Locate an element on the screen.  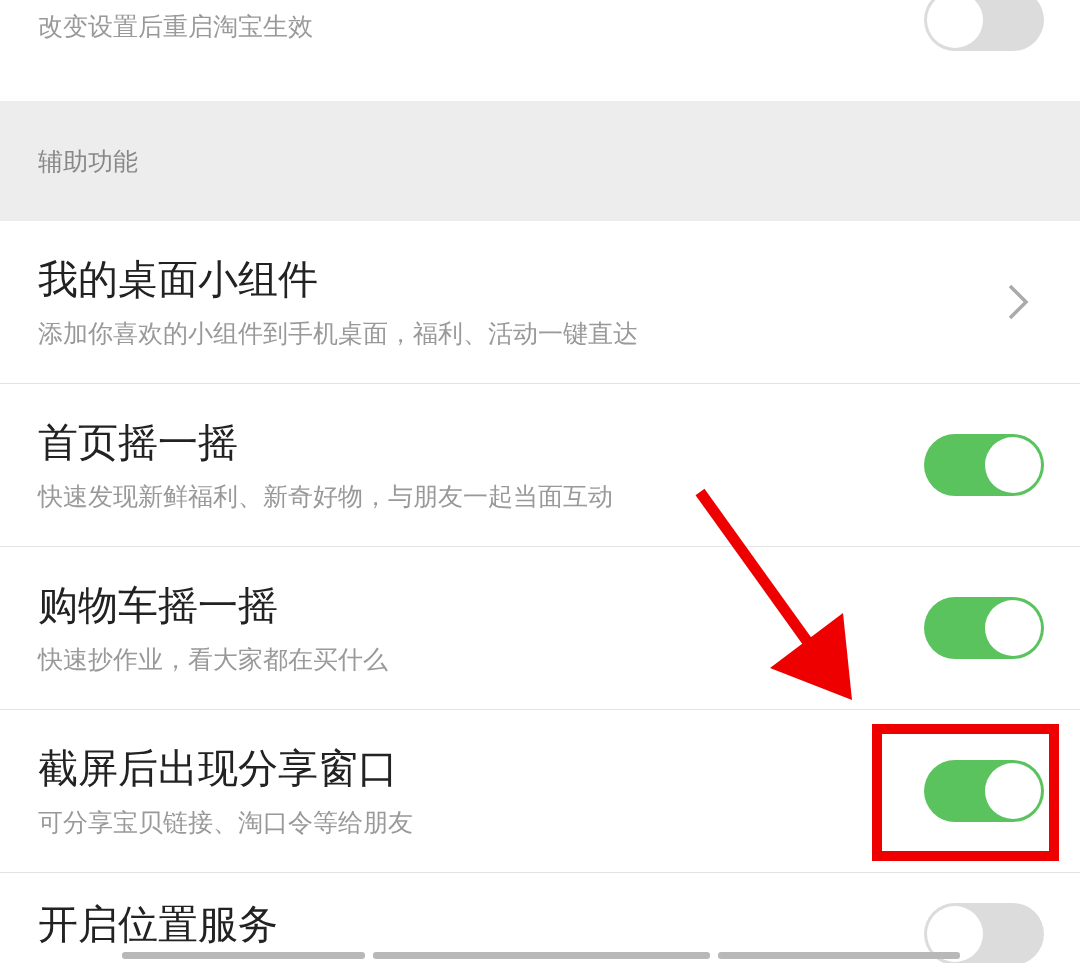
setting-title: 首页摇一摇 is located at coordinates (138, 442).